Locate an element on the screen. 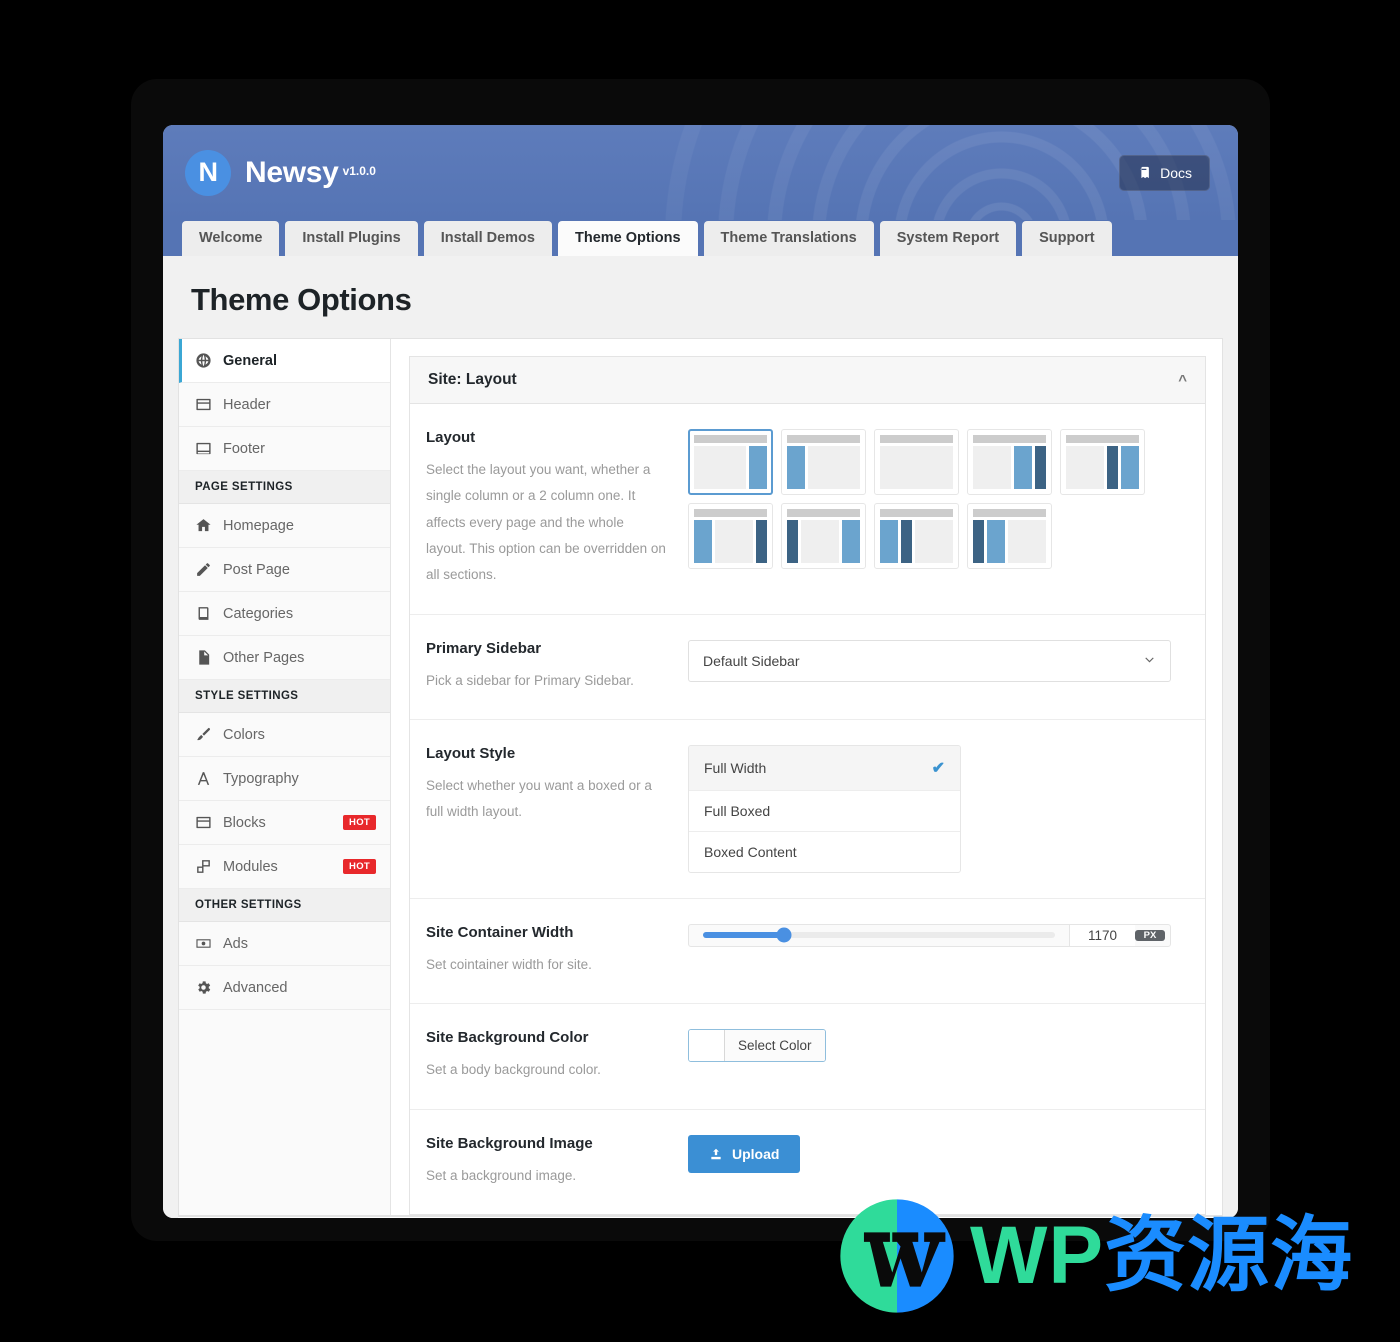  sidebar-item-header: Header is located at coordinates (284, 405).